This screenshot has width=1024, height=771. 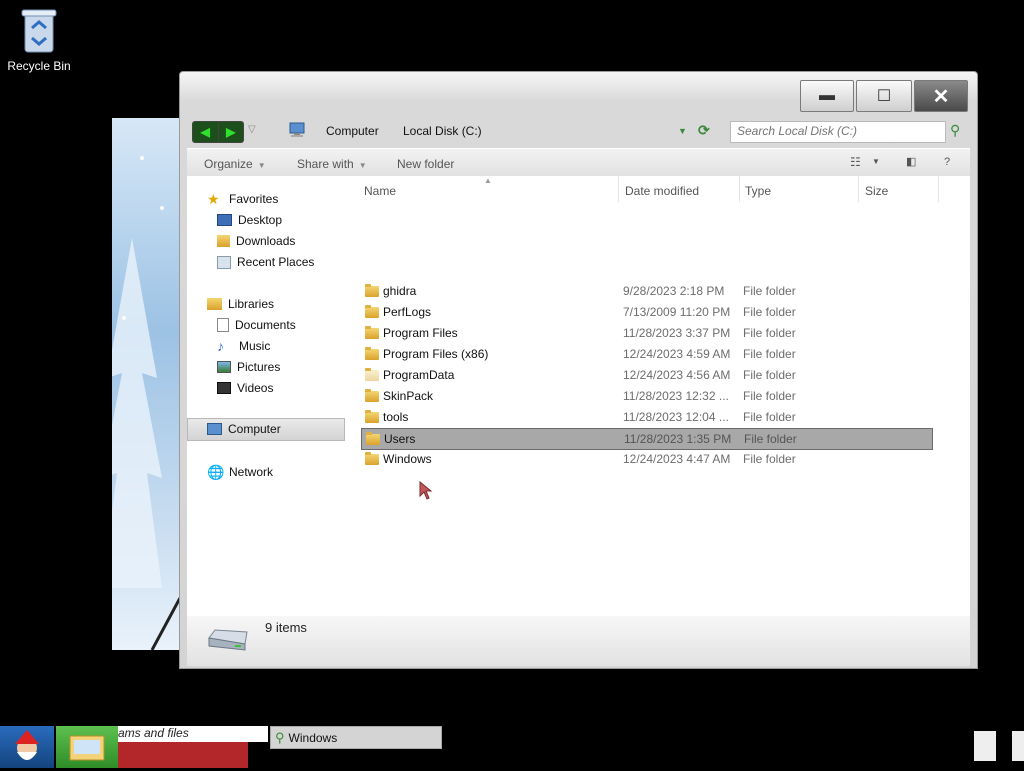 What do you see at coordinates (677, 375) in the screenshot?
I see `file-date: 12/24/2023 4:56 AM` at bounding box center [677, 375].